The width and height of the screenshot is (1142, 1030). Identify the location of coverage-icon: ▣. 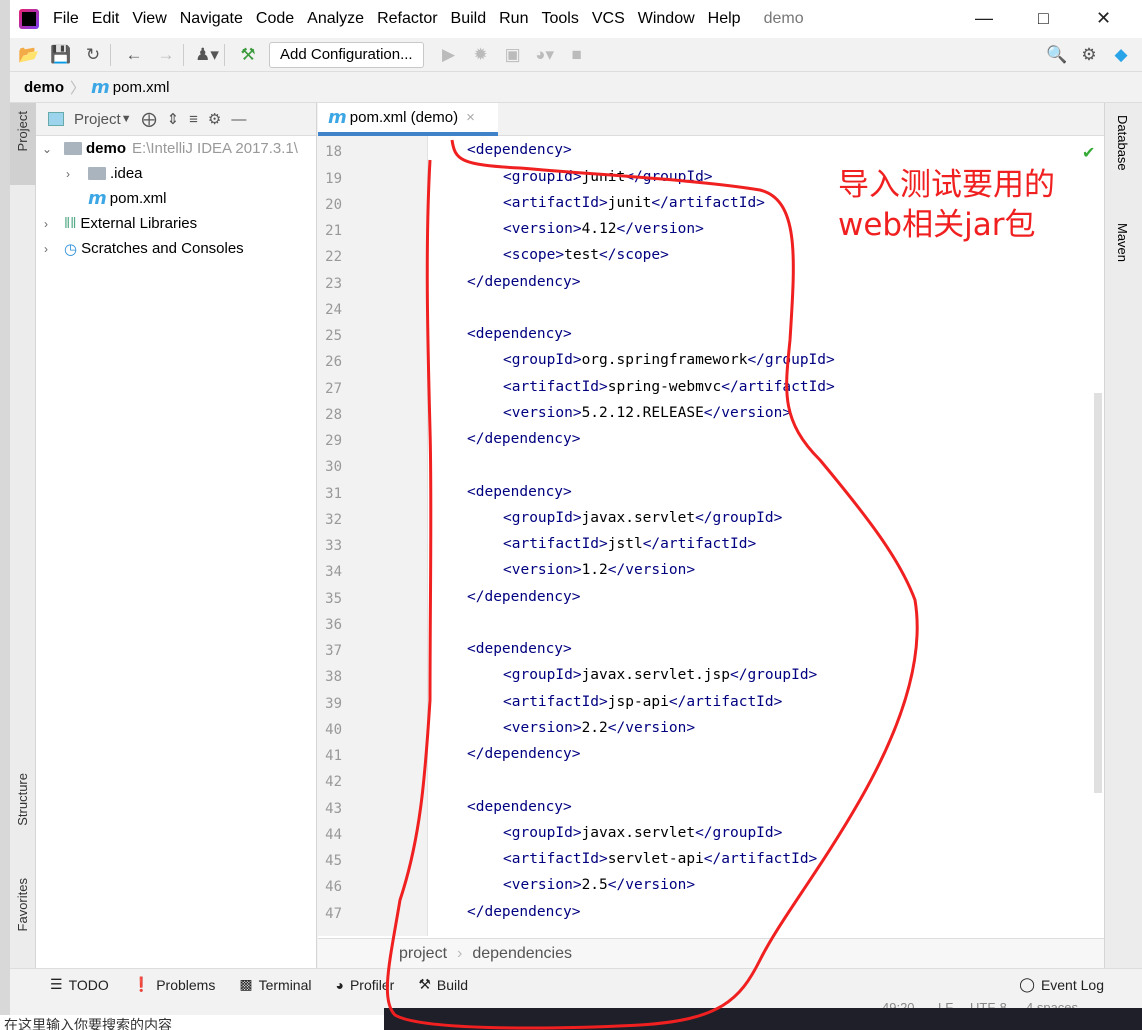
(513, 55).